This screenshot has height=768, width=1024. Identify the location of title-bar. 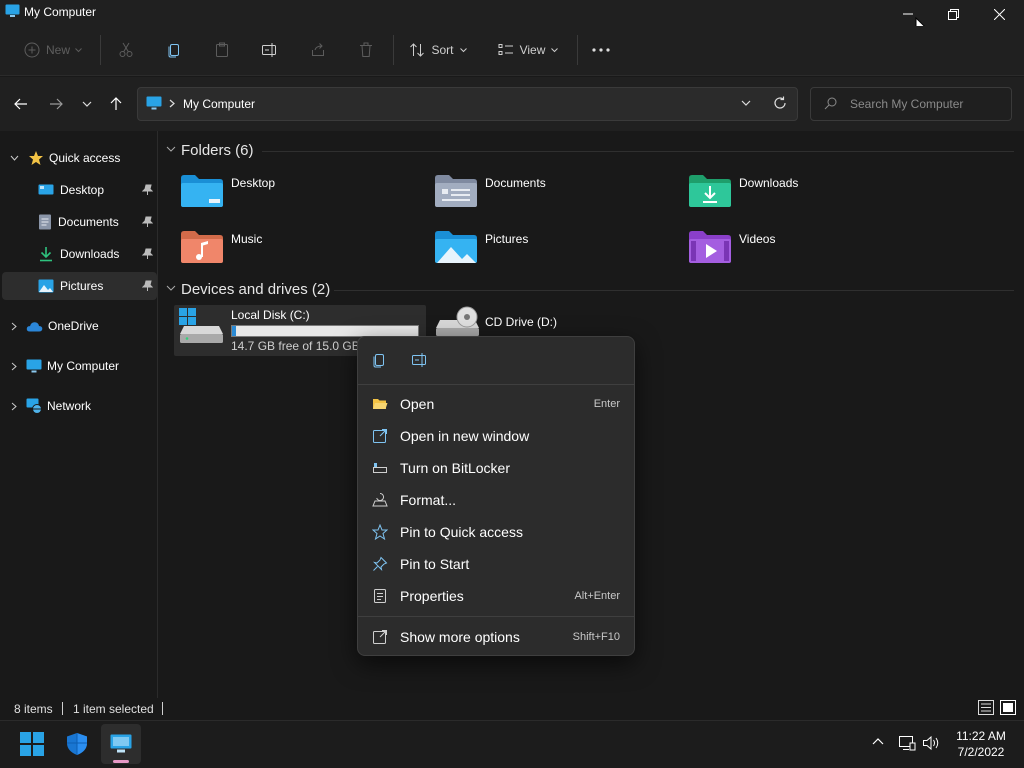
(512, 13).